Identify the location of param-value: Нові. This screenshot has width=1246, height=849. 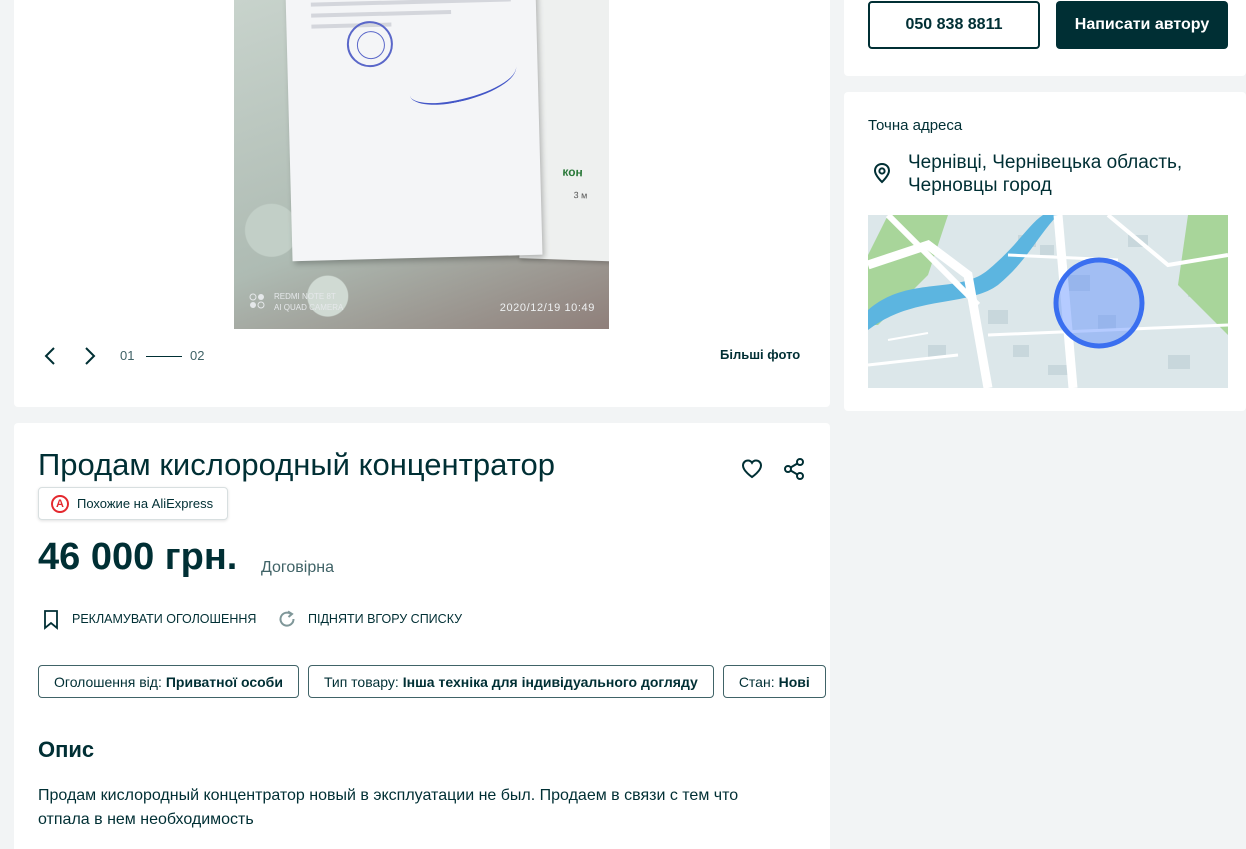
(794, 681).